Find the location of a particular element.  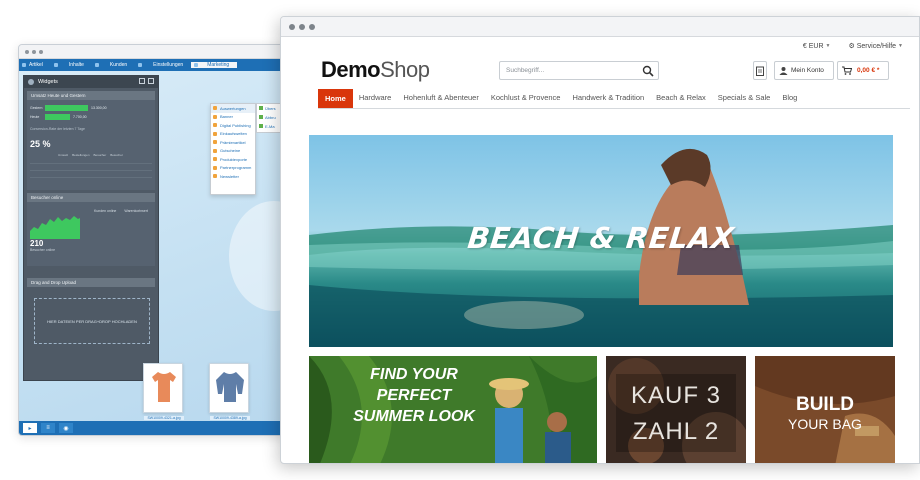

logo-light: Shop is located at coordinates (405, 69).